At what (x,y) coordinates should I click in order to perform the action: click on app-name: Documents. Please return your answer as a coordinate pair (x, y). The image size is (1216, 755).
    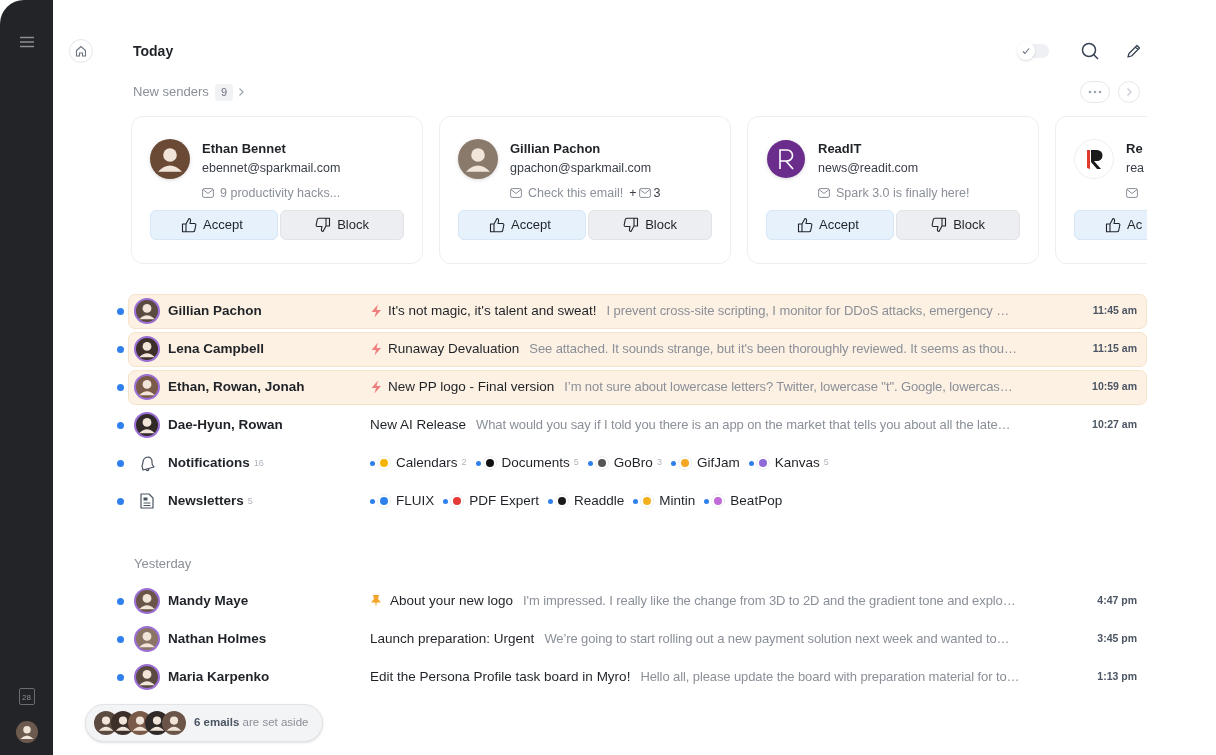
    Looking at the image, I should click on (535, 463).